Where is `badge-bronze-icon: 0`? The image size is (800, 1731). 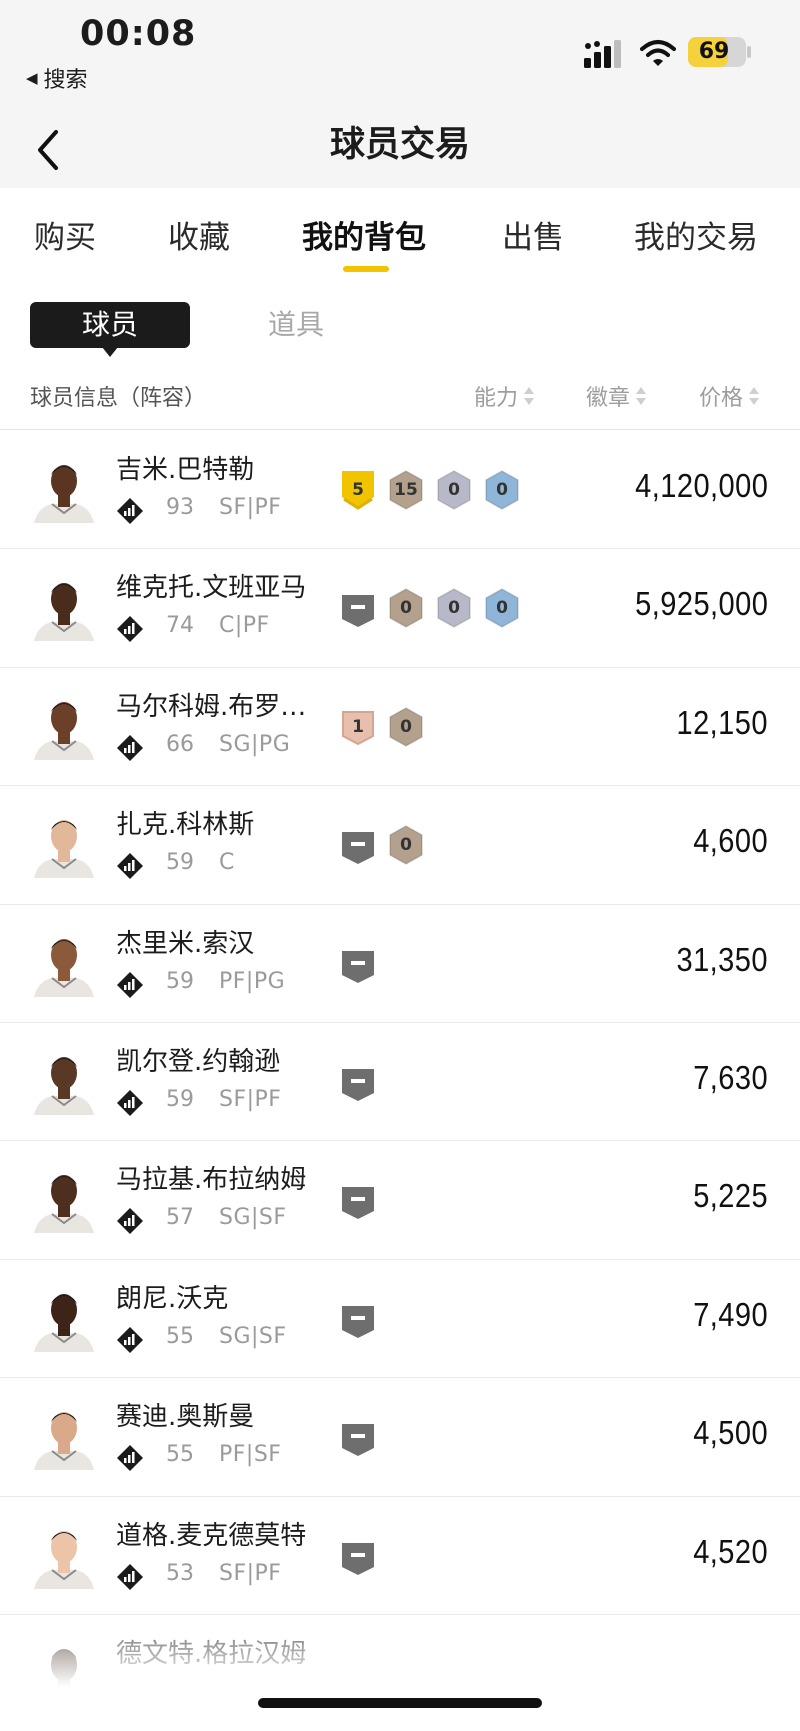 badge-bronze-icon: 0 is located at coordinates (406, 845).